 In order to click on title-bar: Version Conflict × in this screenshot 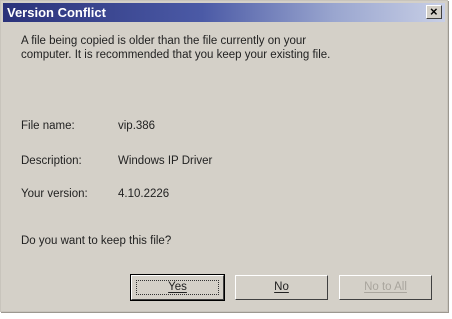, I will do `click(224, 12)`.